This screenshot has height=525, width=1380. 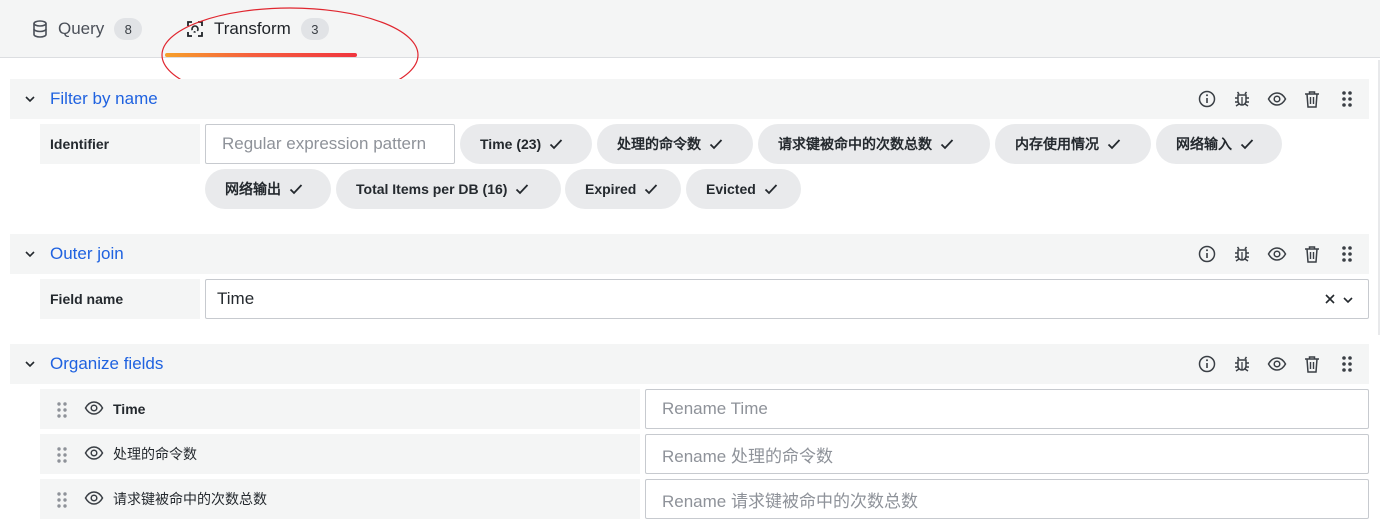 What do you see at coordinates (87, 254) in the screenshot?
I see `outer-join-title: Outer join` at bounding box center [87, 254].